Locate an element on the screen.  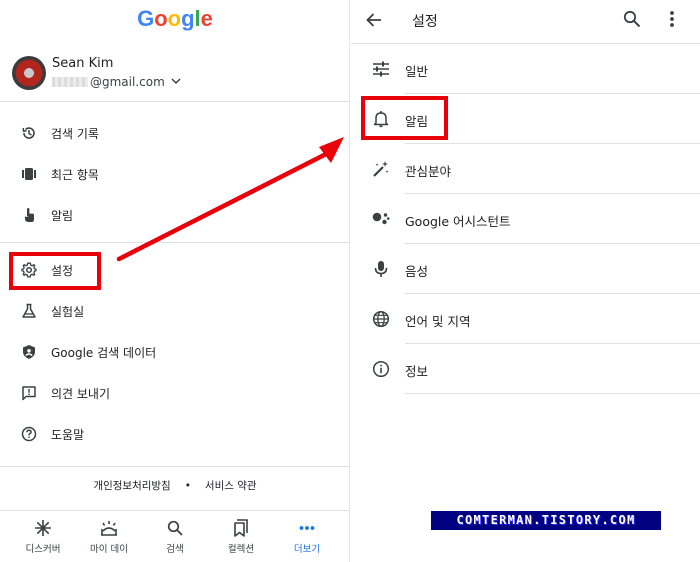
menu-item-labs: 실험실 is located at coordinates (175, 311).